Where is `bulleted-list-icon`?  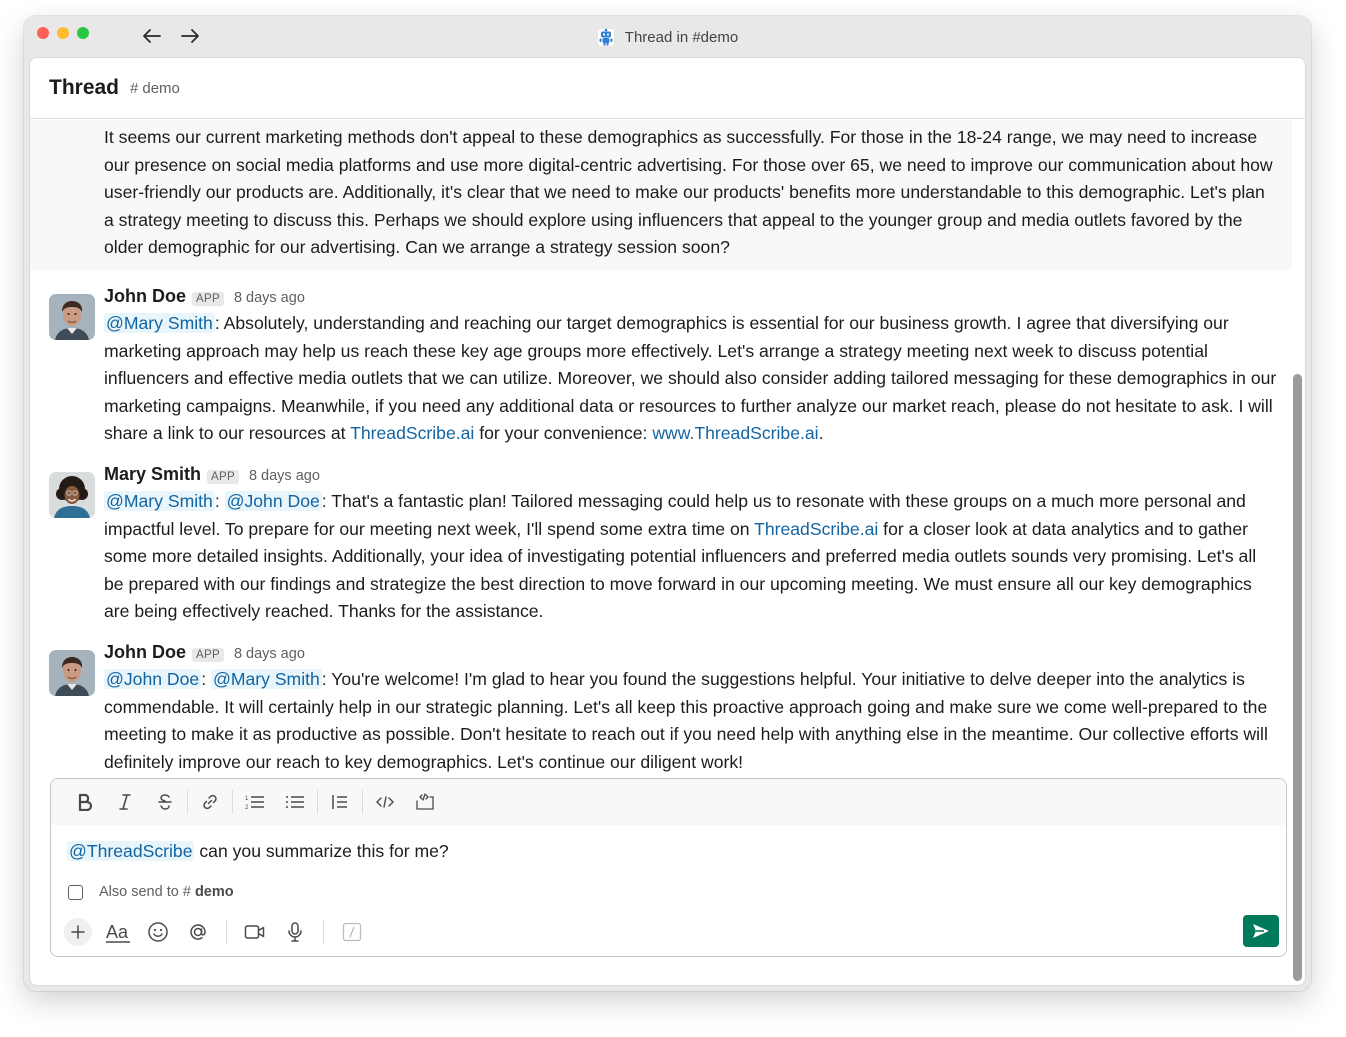
bulleted-list-icon is located at coordinates (295, 802).